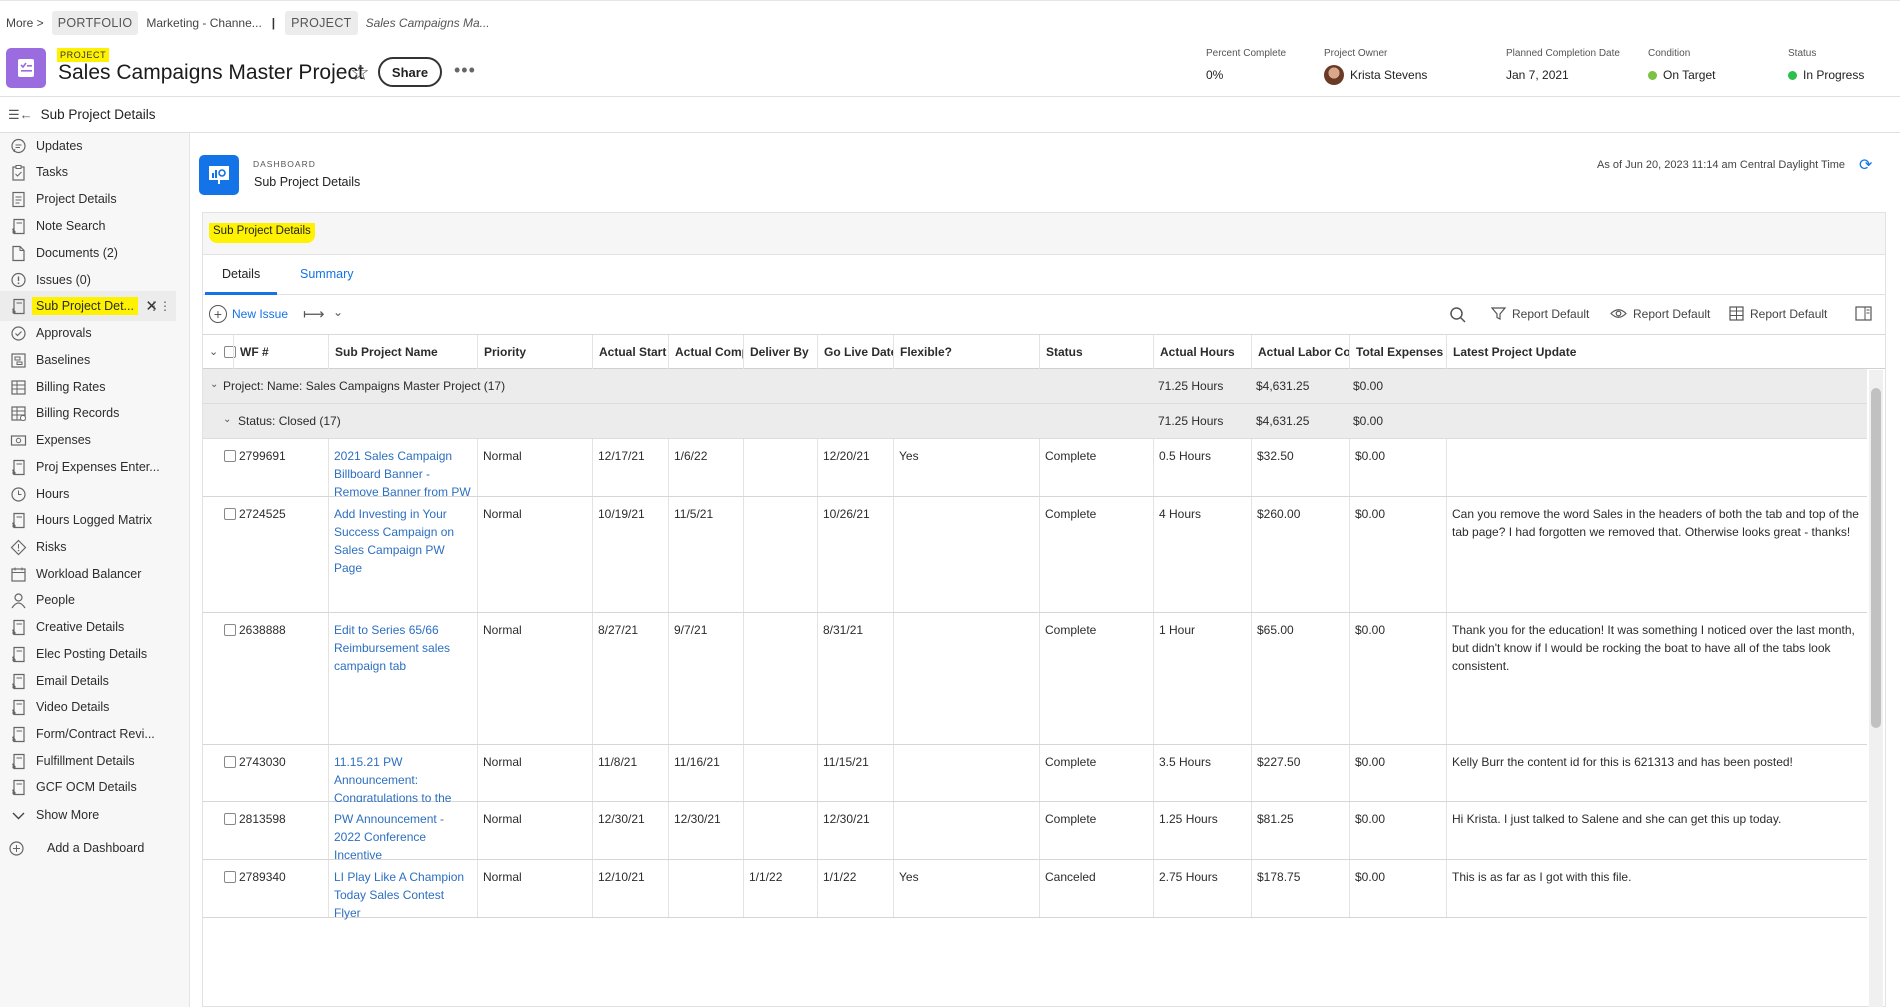 This screenshot has height=1007, width=1900. What do you see at coordinates (90, 815) in the screenshot?
I see `sidebar-item-25: Show More` at bounding box center [90, 815].